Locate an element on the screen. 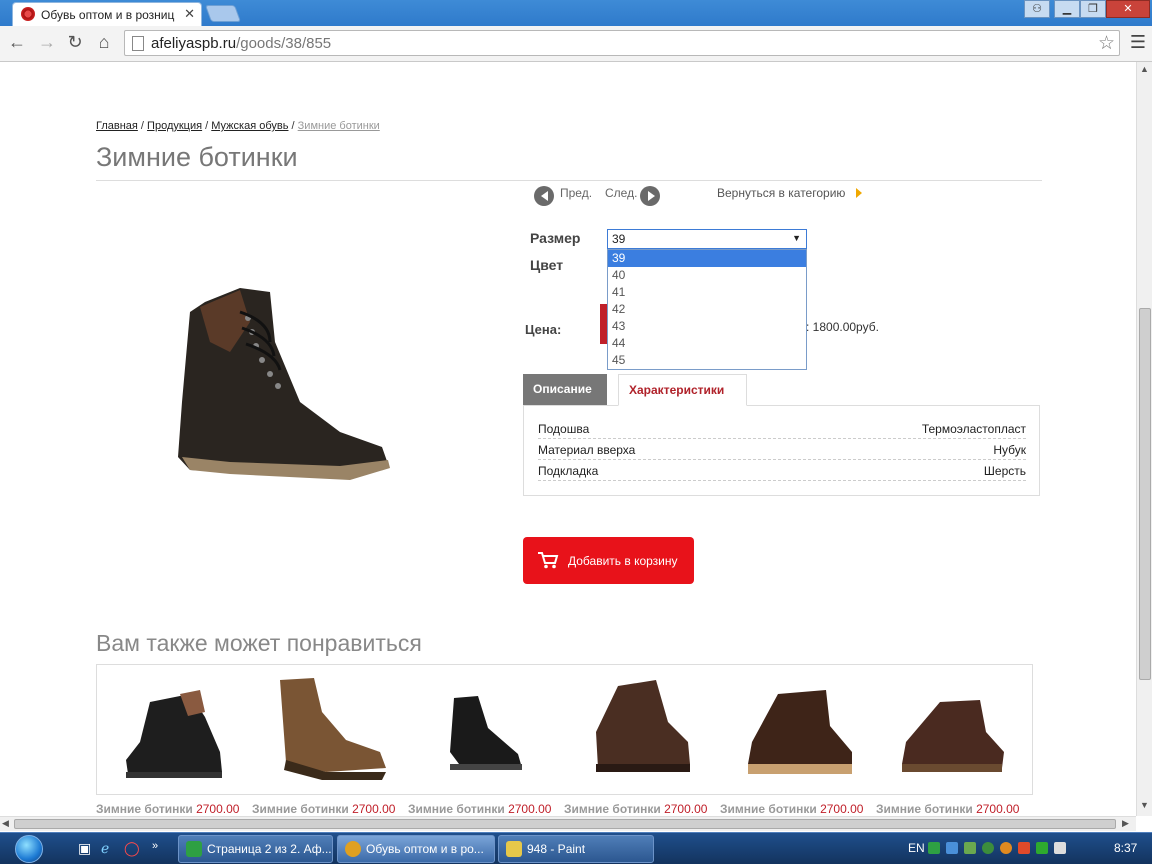 The image size is (1152, 864). size-option-39: 39 is located at coordinates (707, 258).